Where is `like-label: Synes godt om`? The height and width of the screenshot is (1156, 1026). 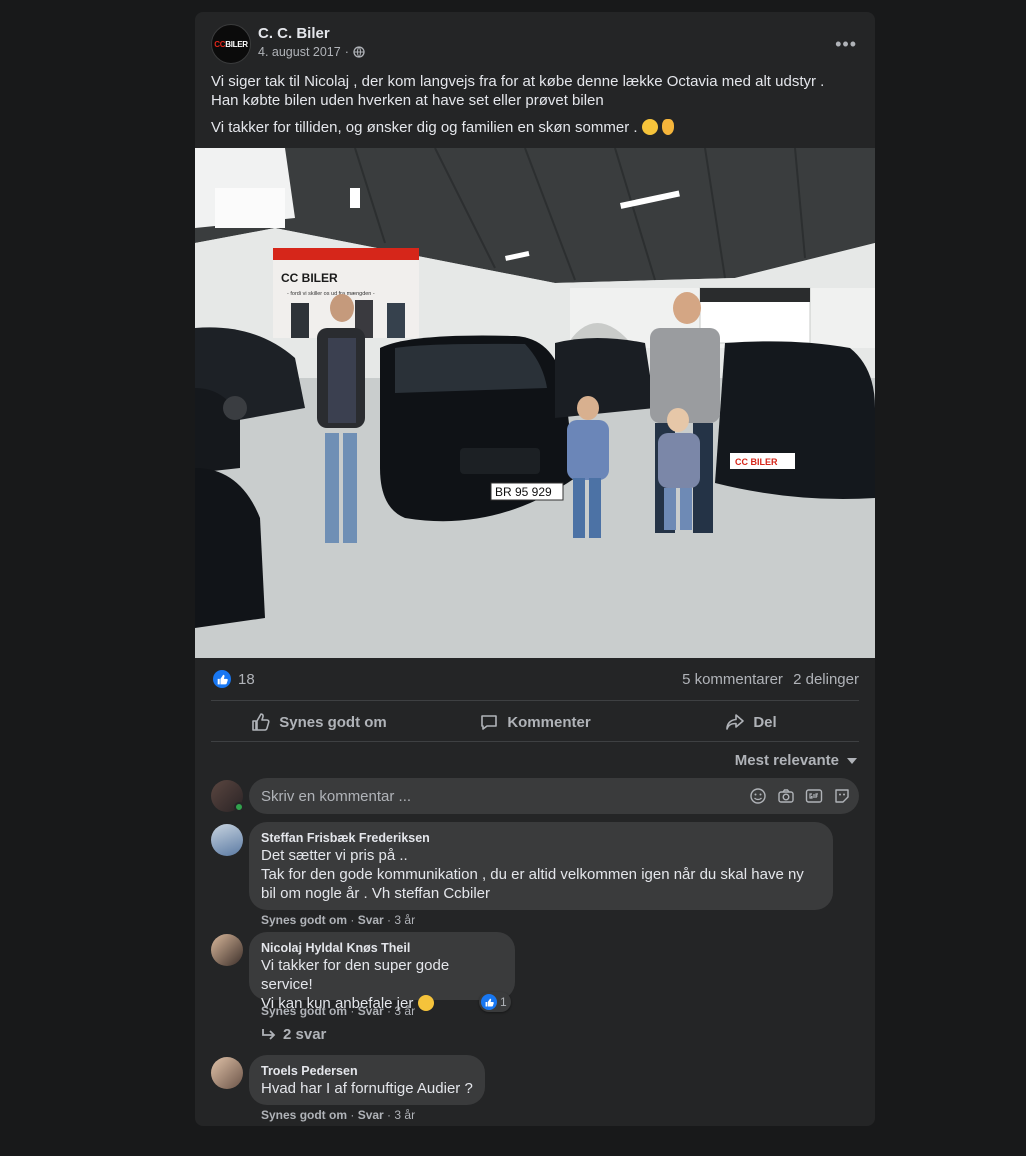
like-label: Synes godt om is located at coordinates (333, 722).